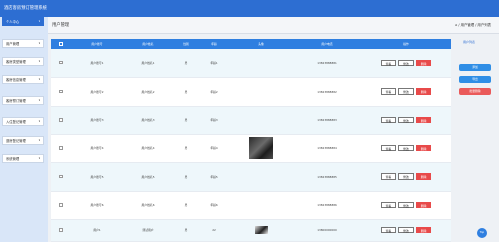 This screenshot has width=499, height=242. Describe the element at coordinates (148, 62) in the screenshot. I see `cell-name: 用户姓名1` at that location.